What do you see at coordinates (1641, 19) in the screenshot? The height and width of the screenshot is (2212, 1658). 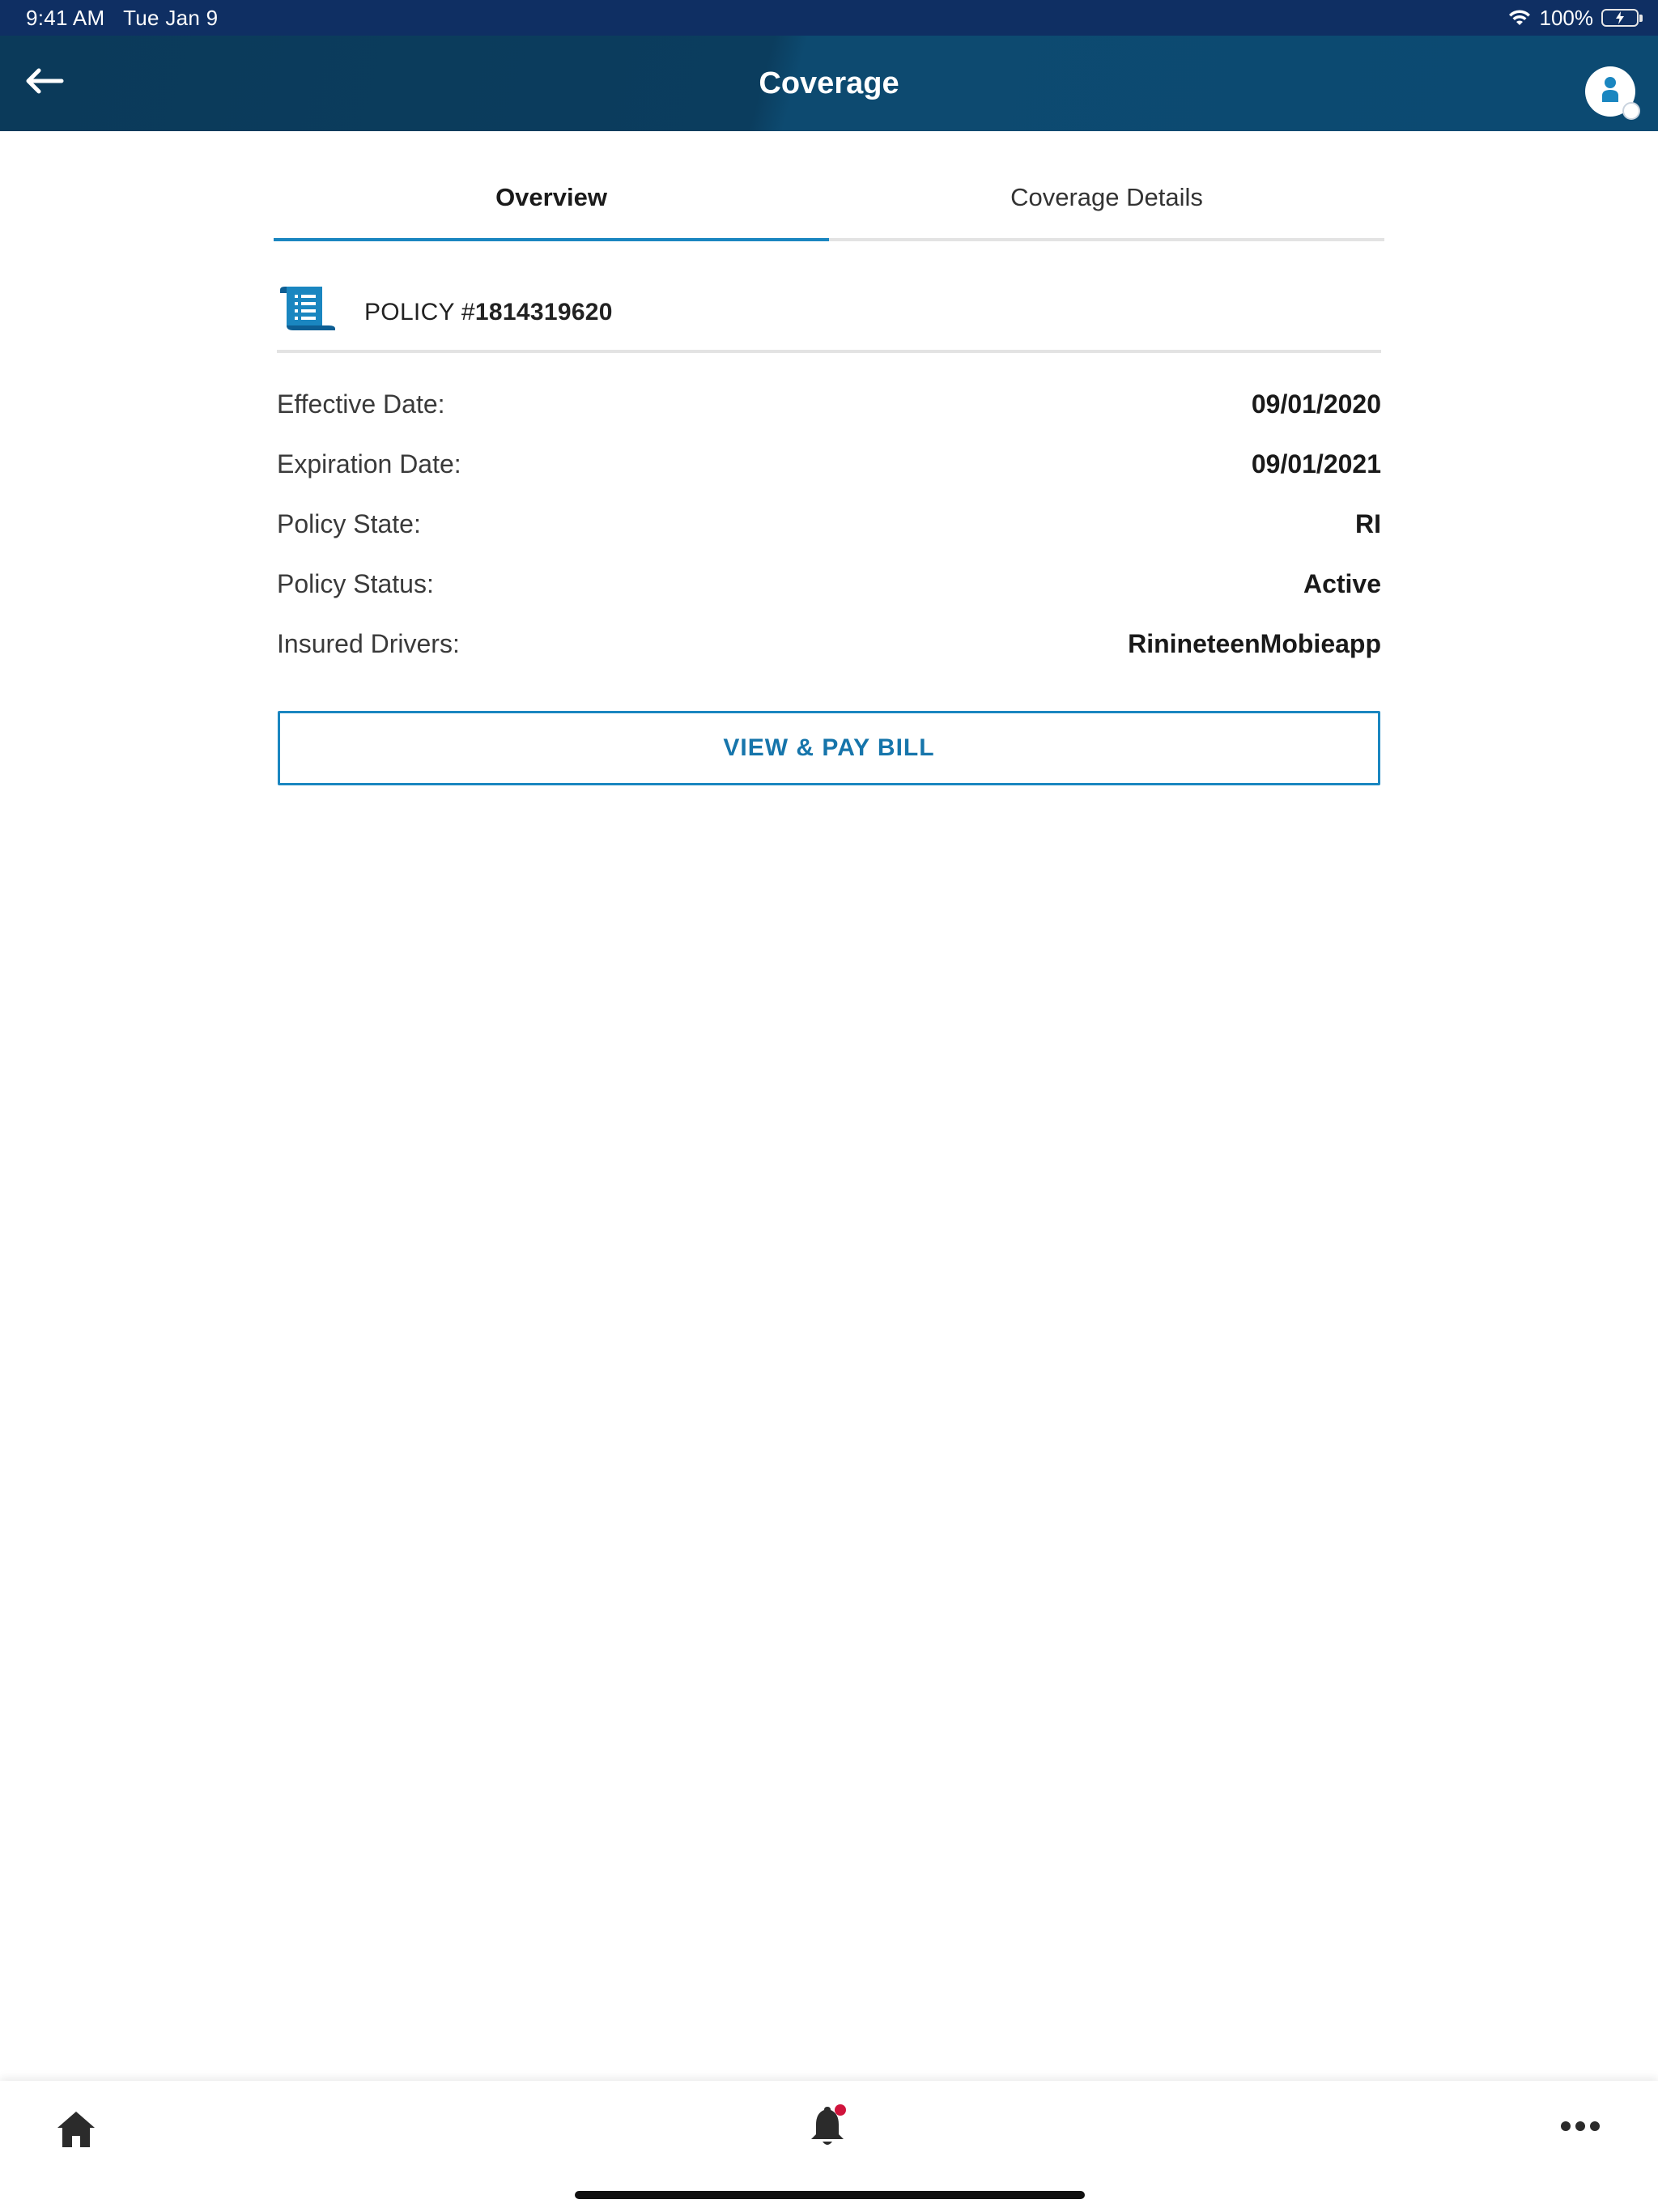 I see `battery-cap` at bounding box center [1641, 19].